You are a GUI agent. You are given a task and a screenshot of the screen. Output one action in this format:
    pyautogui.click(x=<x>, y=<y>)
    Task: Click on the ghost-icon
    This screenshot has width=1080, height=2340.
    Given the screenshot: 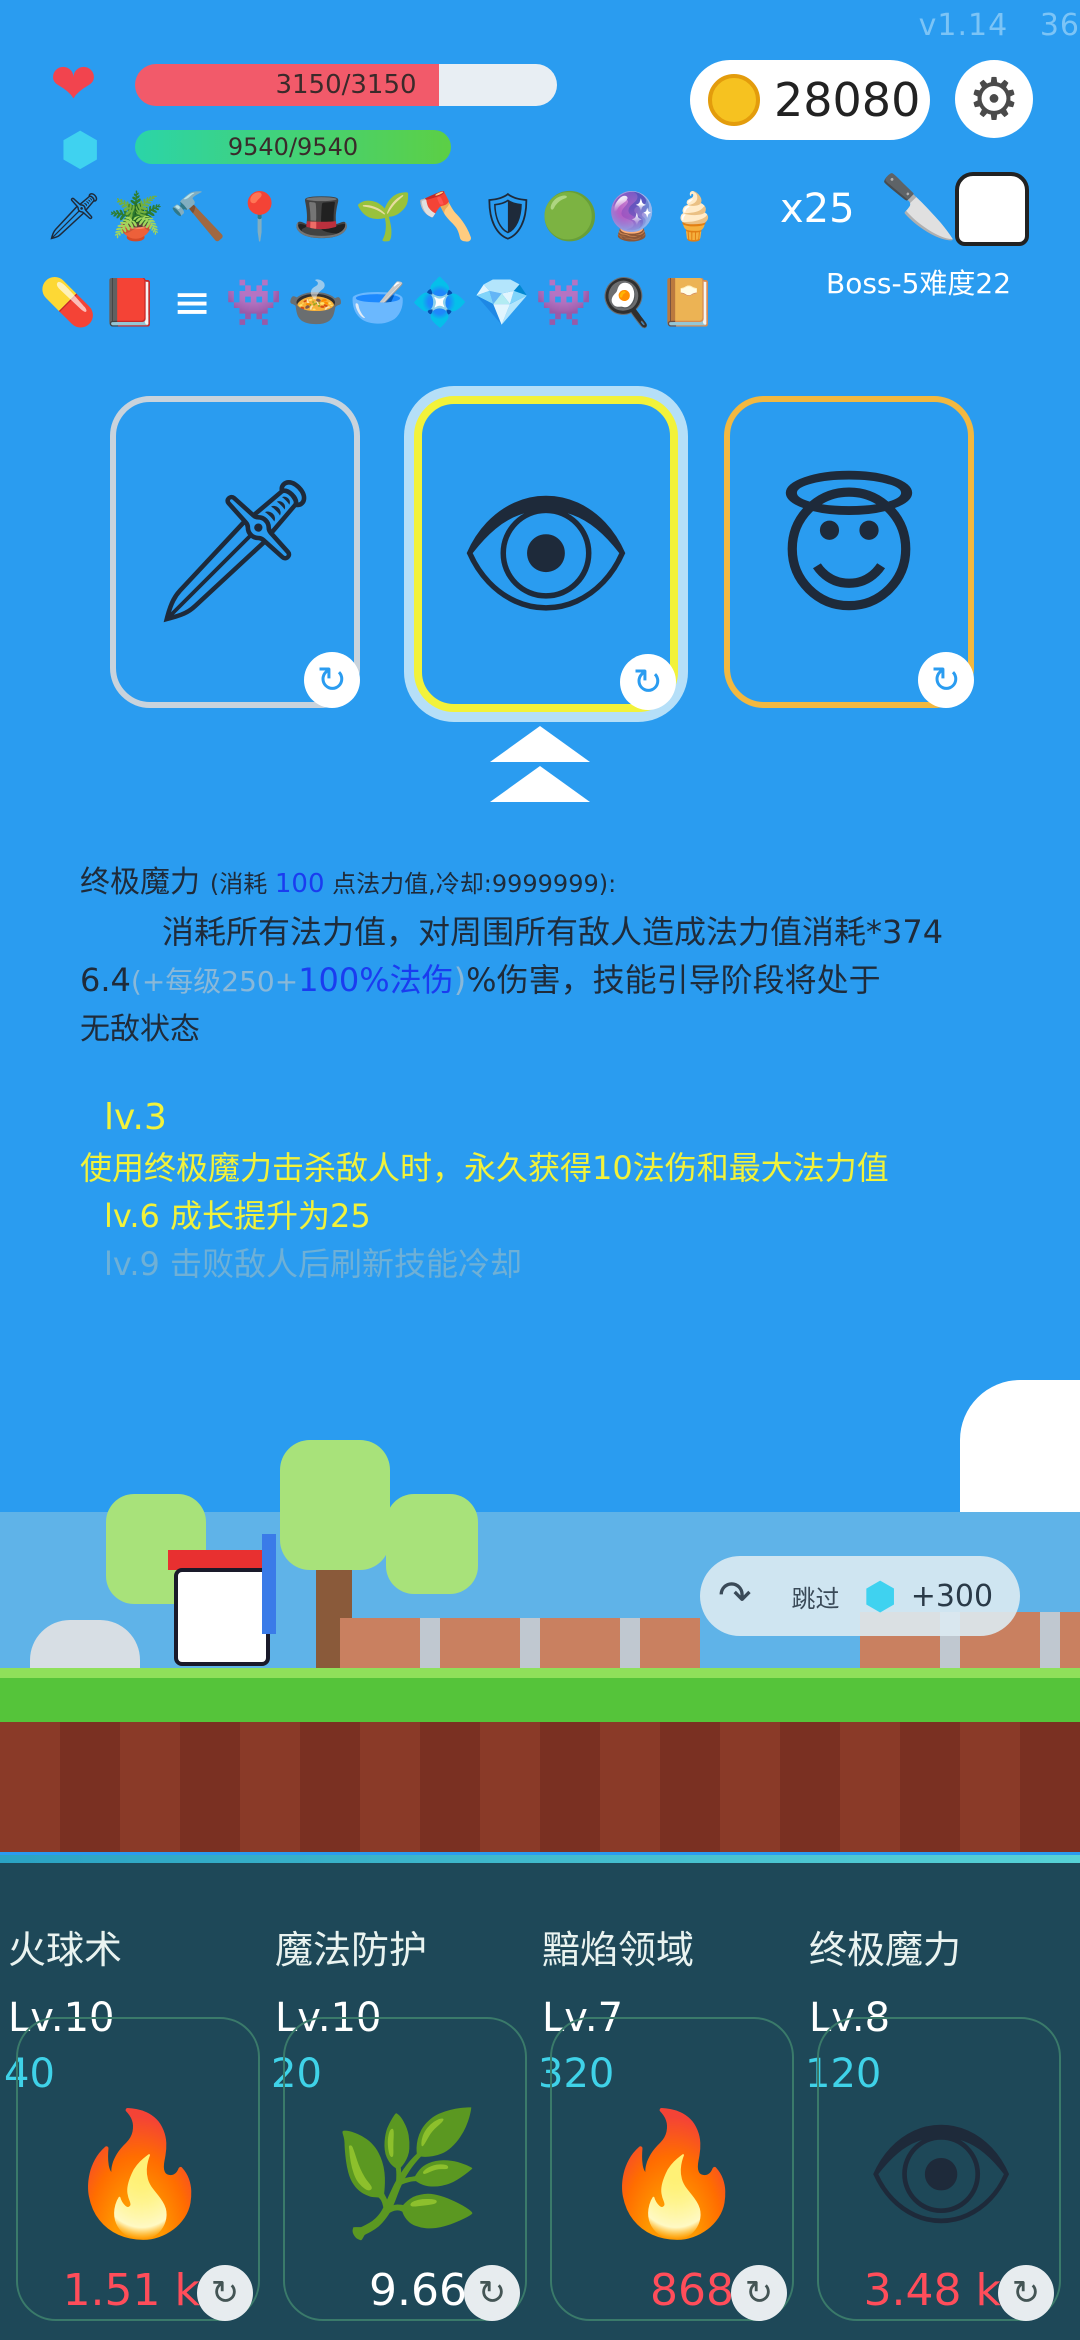 What is the action you would take?
    pyautogui.click(x=992, y=209)
    